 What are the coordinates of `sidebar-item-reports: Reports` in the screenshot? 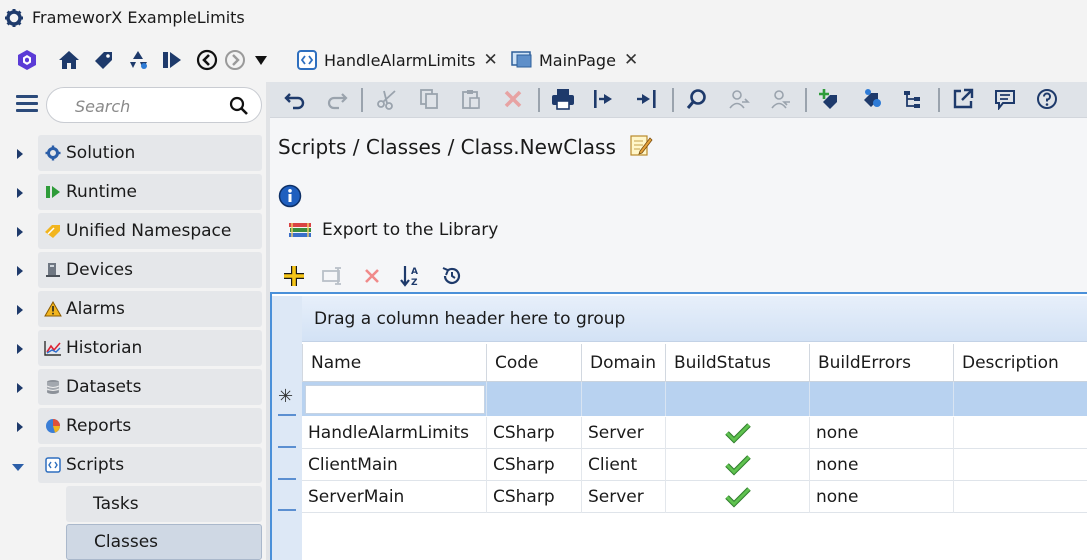 It's located at (150, 426).